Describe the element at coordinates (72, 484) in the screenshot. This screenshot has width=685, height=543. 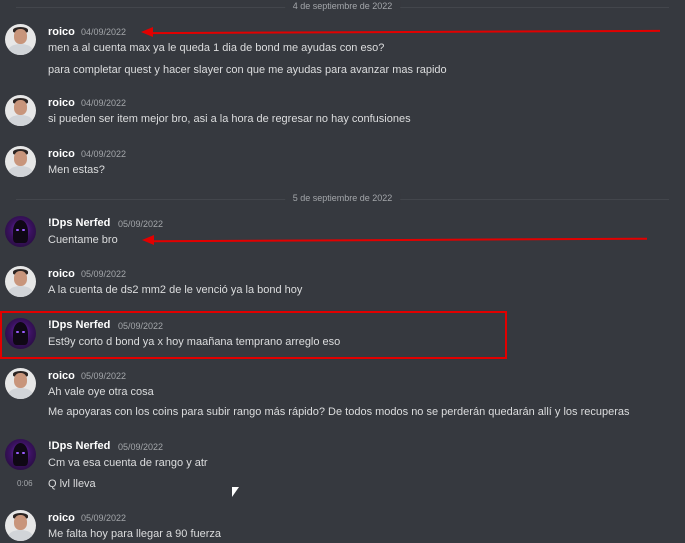
I see `message-line: Q lvl lleva` at that location.